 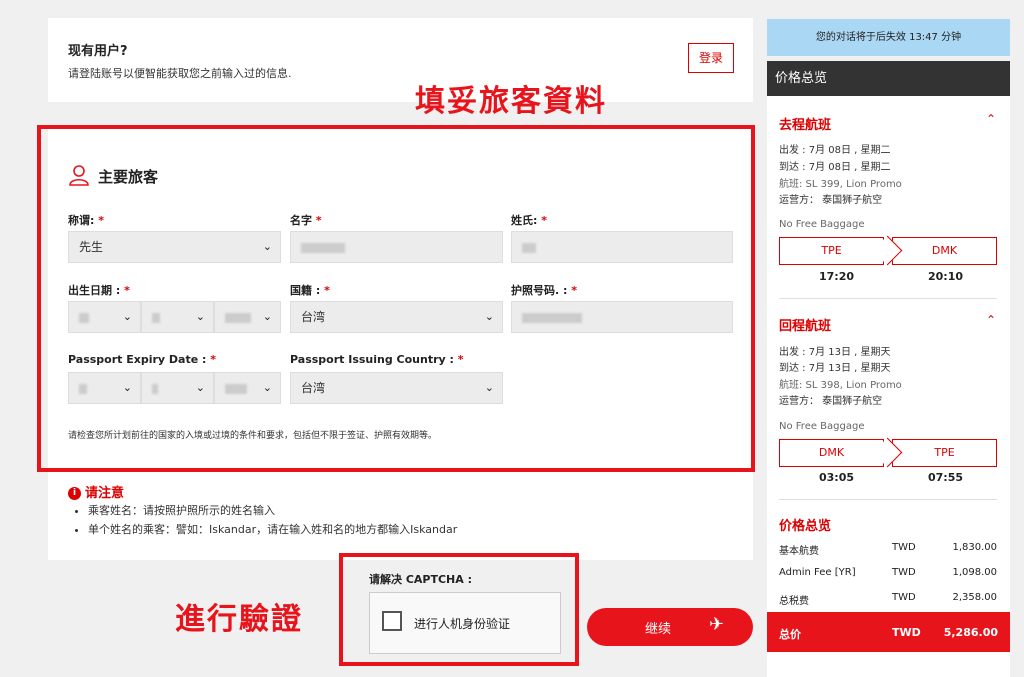 I want to click on existing-user-title: 现有用户?, so click(x=98, y=51).